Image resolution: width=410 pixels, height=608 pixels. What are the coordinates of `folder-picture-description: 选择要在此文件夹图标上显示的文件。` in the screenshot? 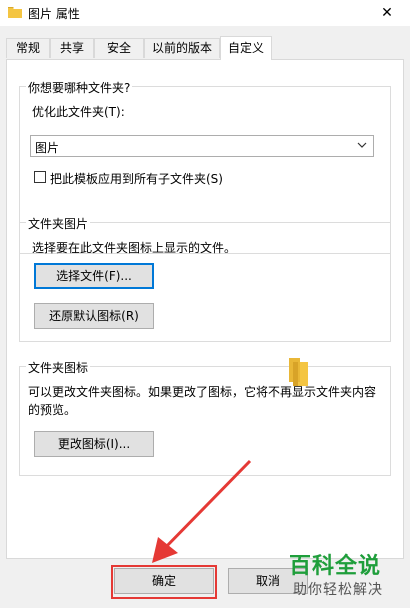 It's located at (134, 248).